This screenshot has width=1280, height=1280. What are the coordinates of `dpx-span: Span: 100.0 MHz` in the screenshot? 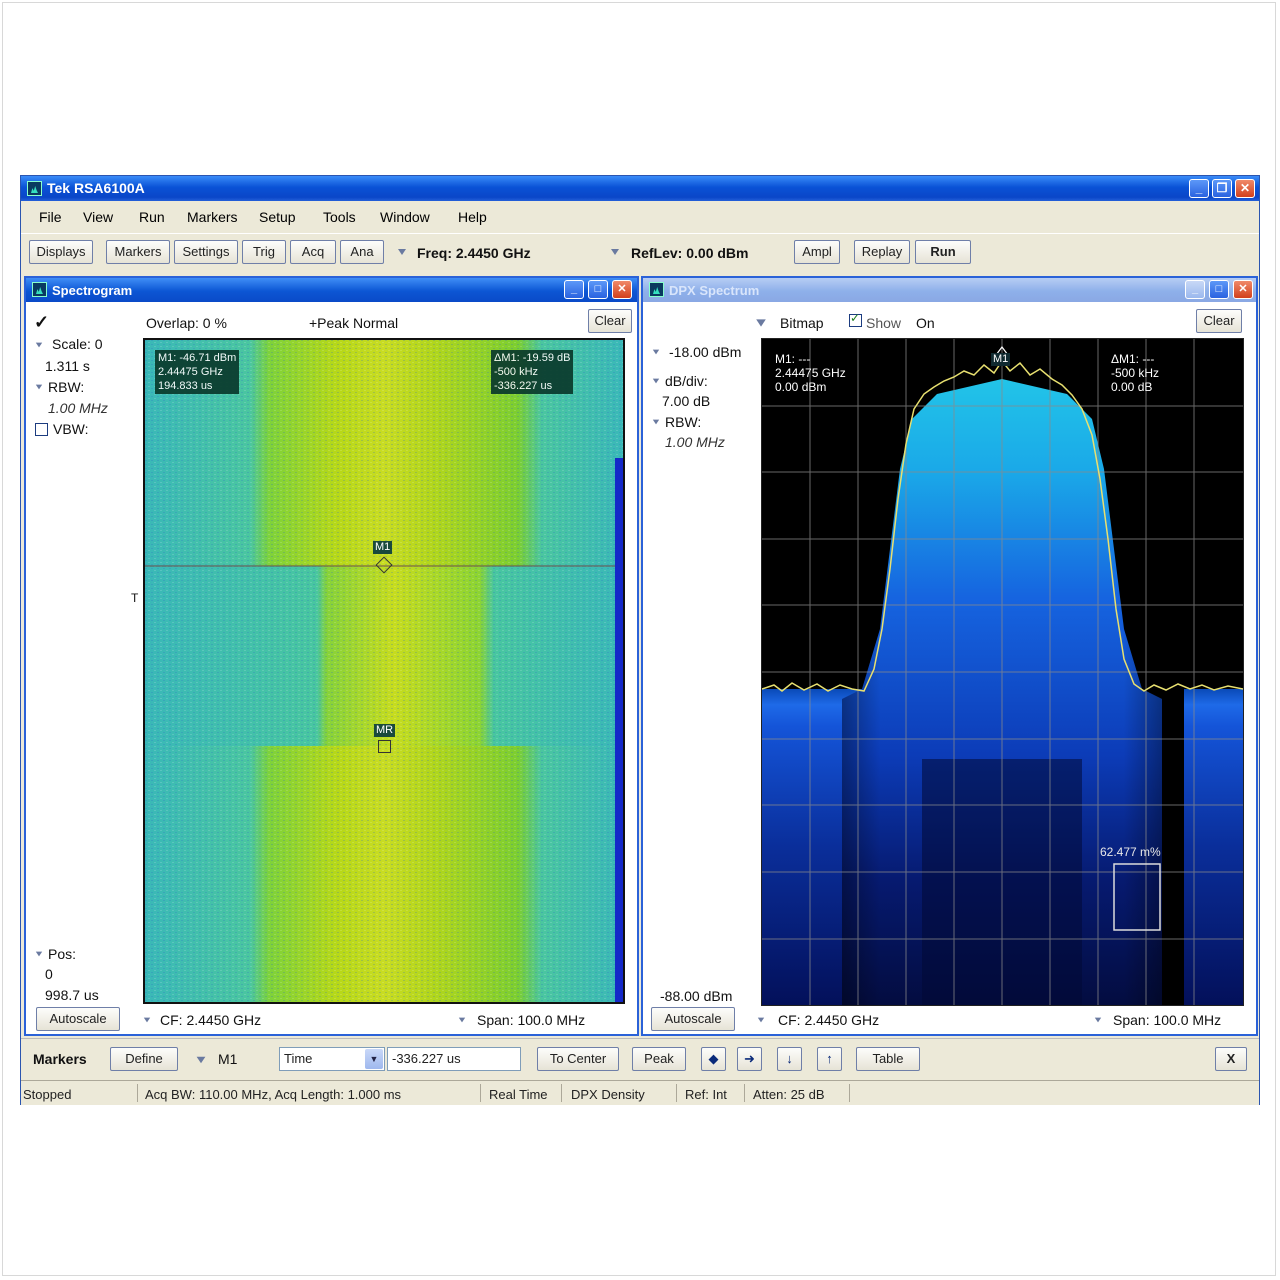 It's located at (1167, 1020).